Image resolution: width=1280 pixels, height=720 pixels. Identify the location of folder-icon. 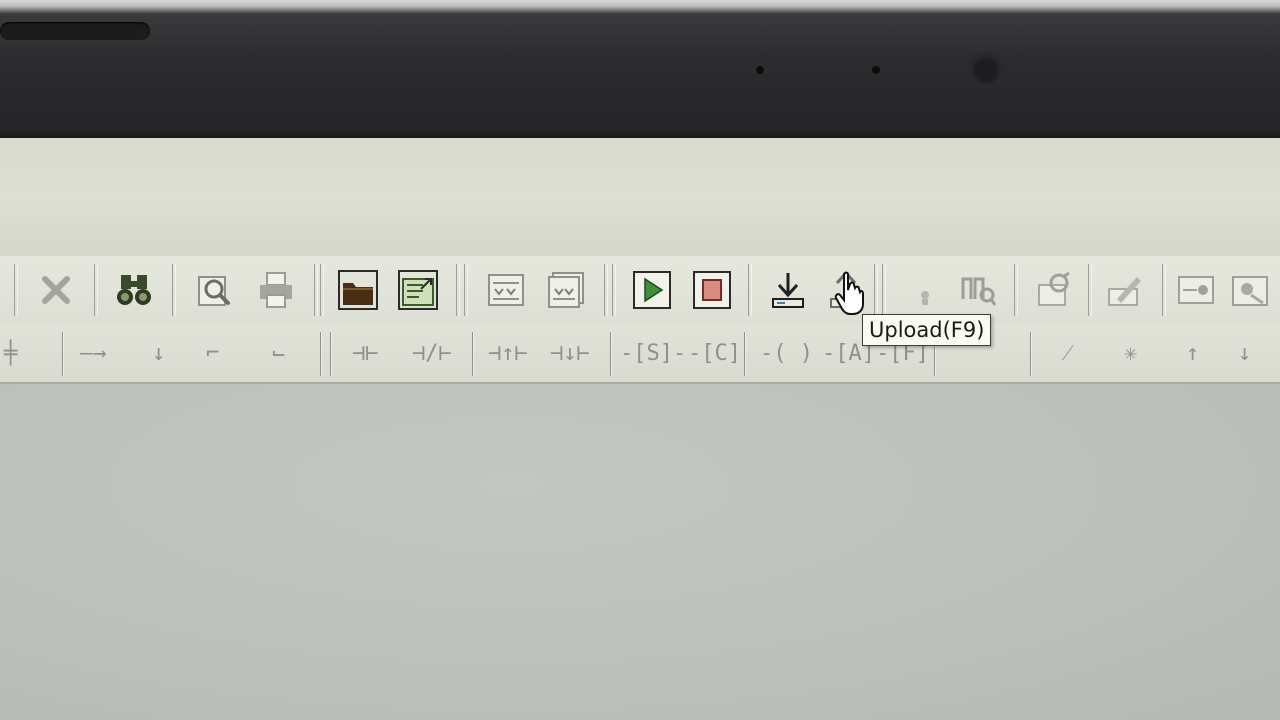
(358, 290).